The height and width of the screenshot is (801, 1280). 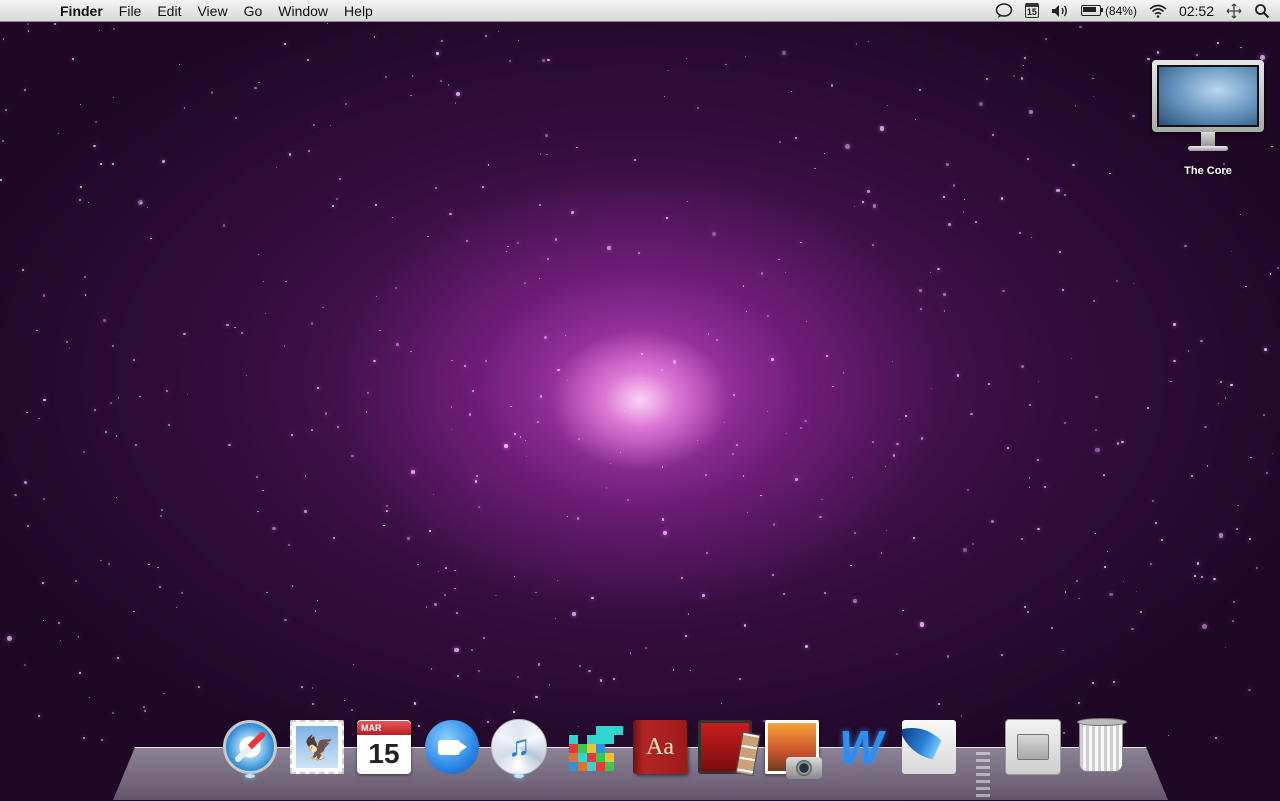 What do you see at coordinates (358, 11) in the screenshot?
I see `menu-help: Help` at bounding box center [358, 11].